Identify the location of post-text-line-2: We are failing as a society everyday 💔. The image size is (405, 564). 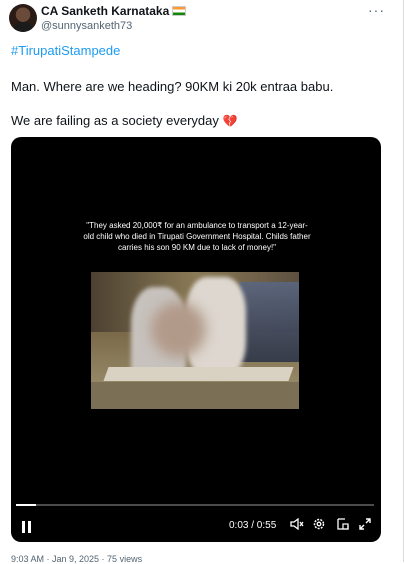
(124, 120).